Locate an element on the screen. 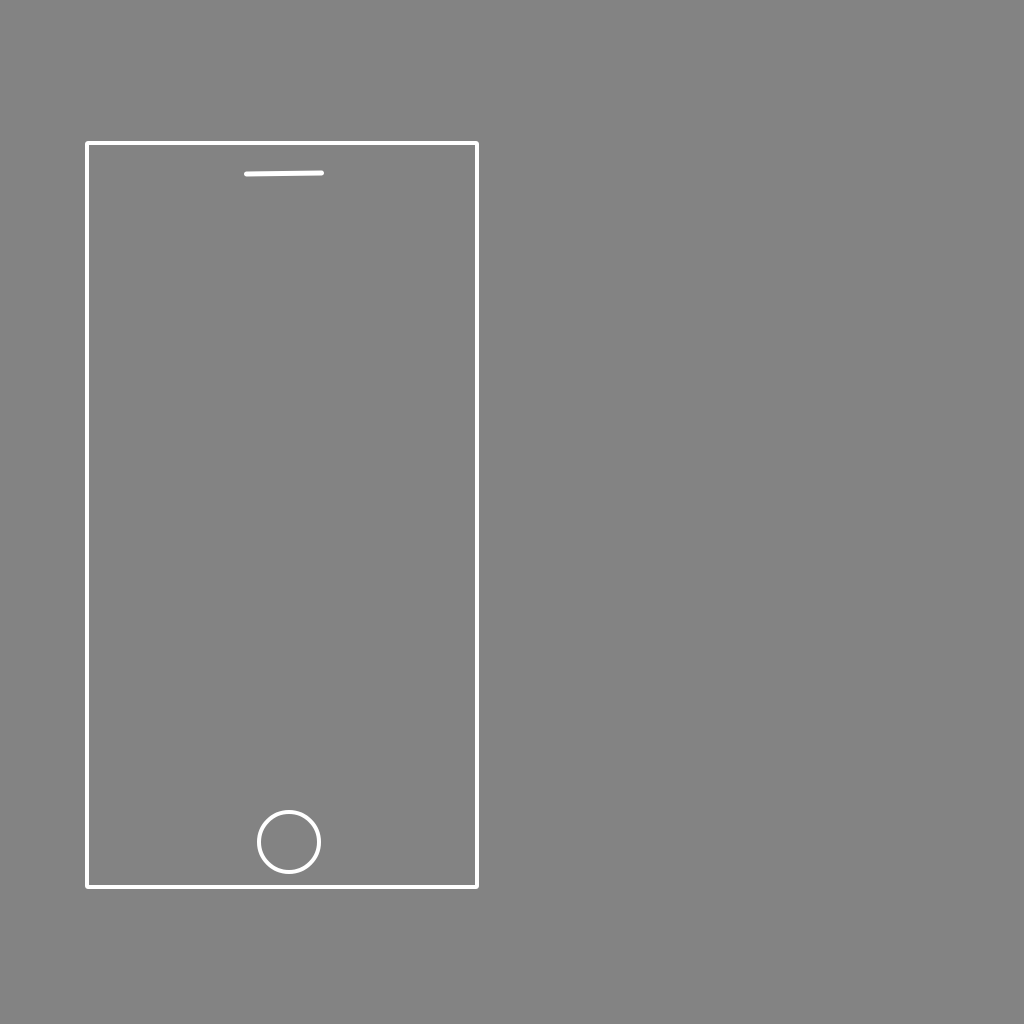  home-button-icon is located at coordinates (289, 842).